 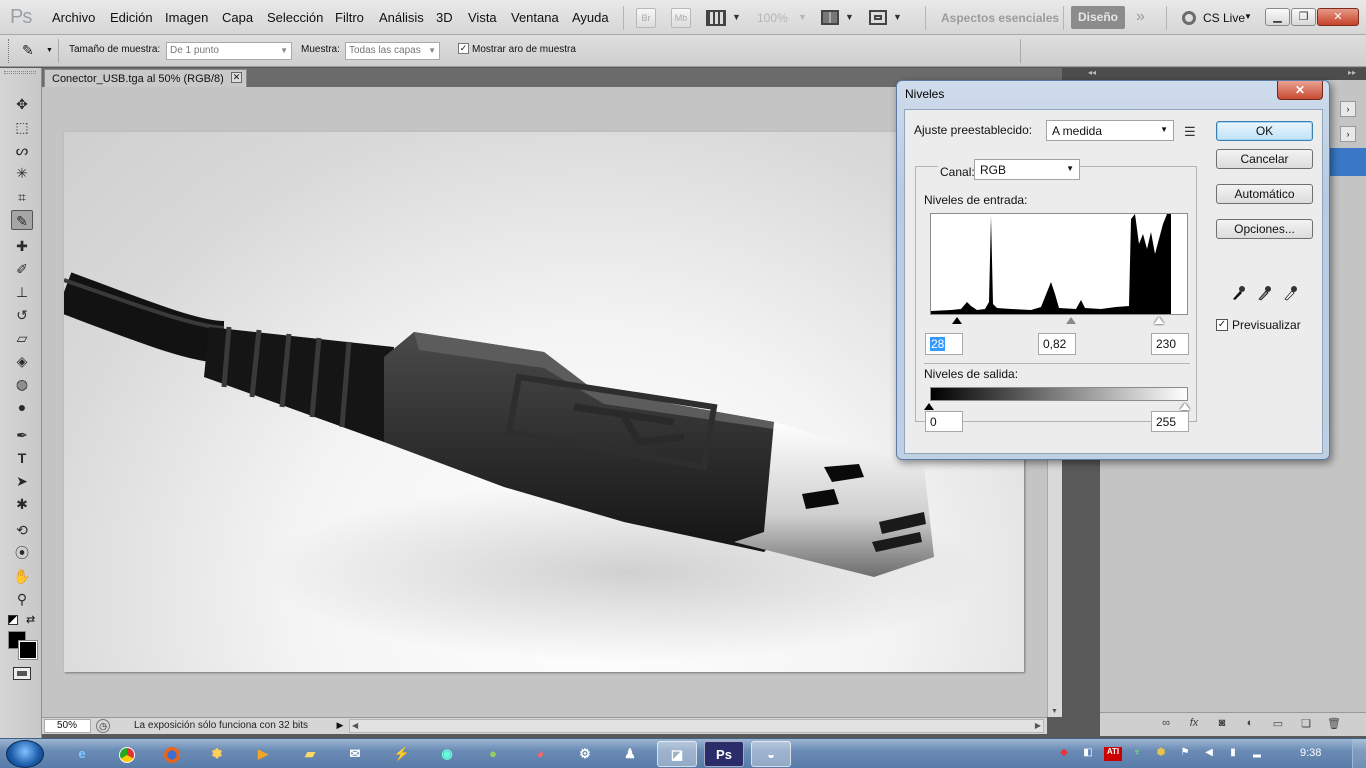 I want to click on menu-analisis: Análisis, so click(x=401, y=17).